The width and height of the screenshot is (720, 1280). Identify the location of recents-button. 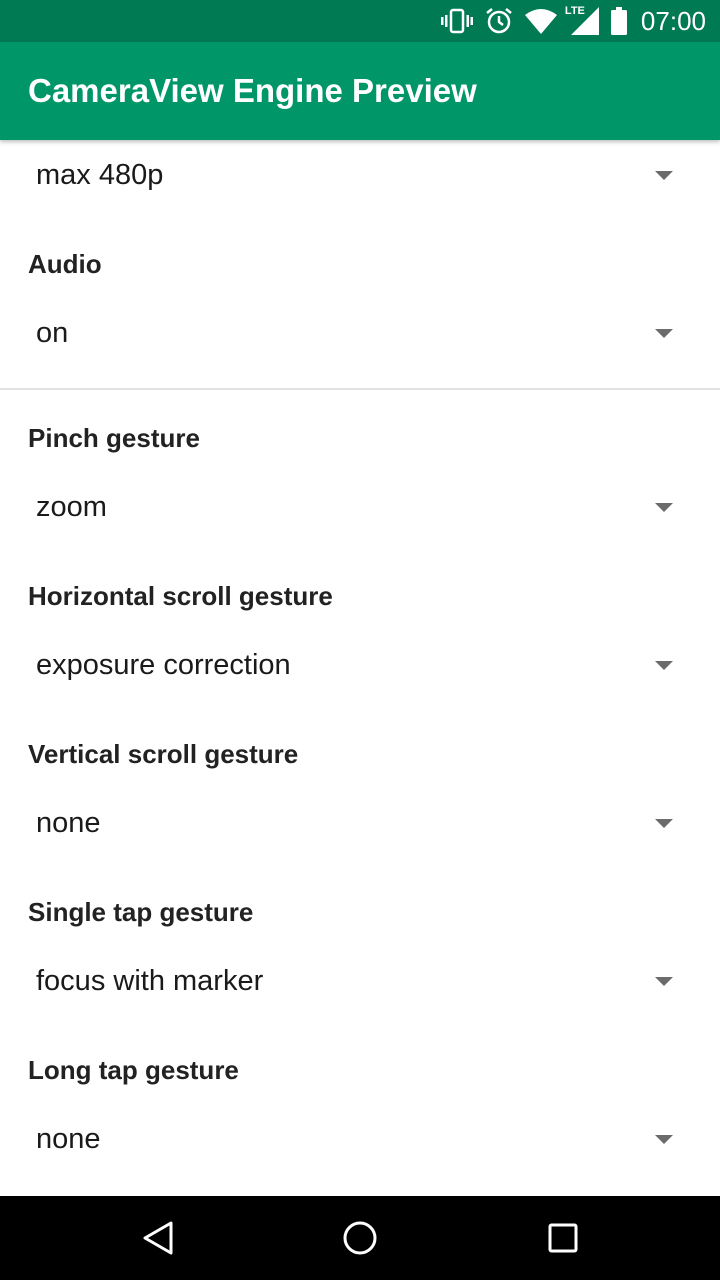
(563, 1238).